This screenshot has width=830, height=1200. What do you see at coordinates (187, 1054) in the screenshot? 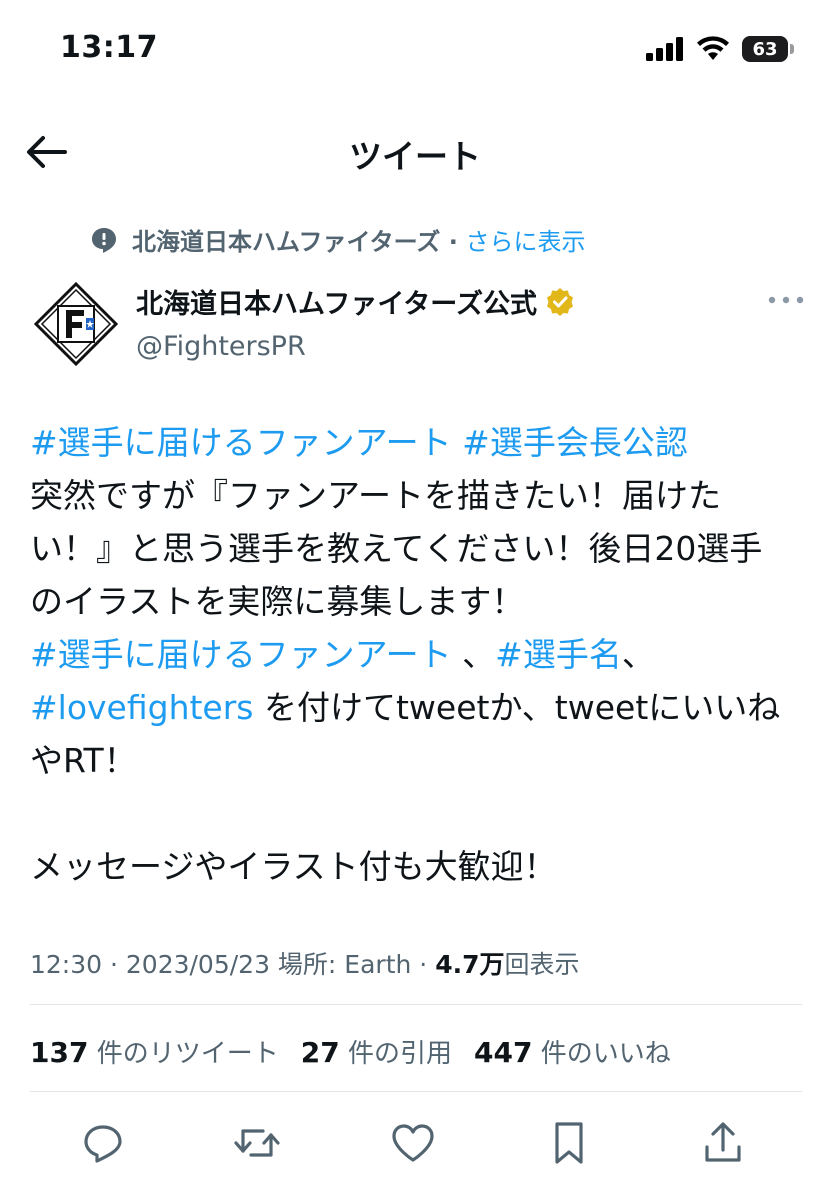
I see `retweets-label: 件のリツイート` at bounding box center [187, 1054].